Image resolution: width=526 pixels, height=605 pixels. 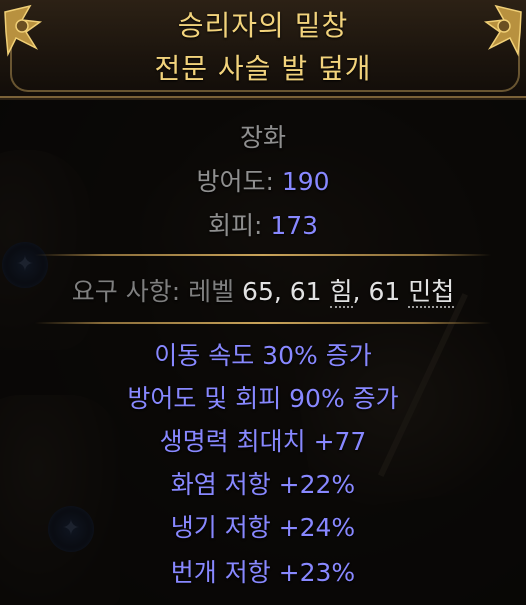 I want to click on str-value: 61, so click(x=305, y=291).